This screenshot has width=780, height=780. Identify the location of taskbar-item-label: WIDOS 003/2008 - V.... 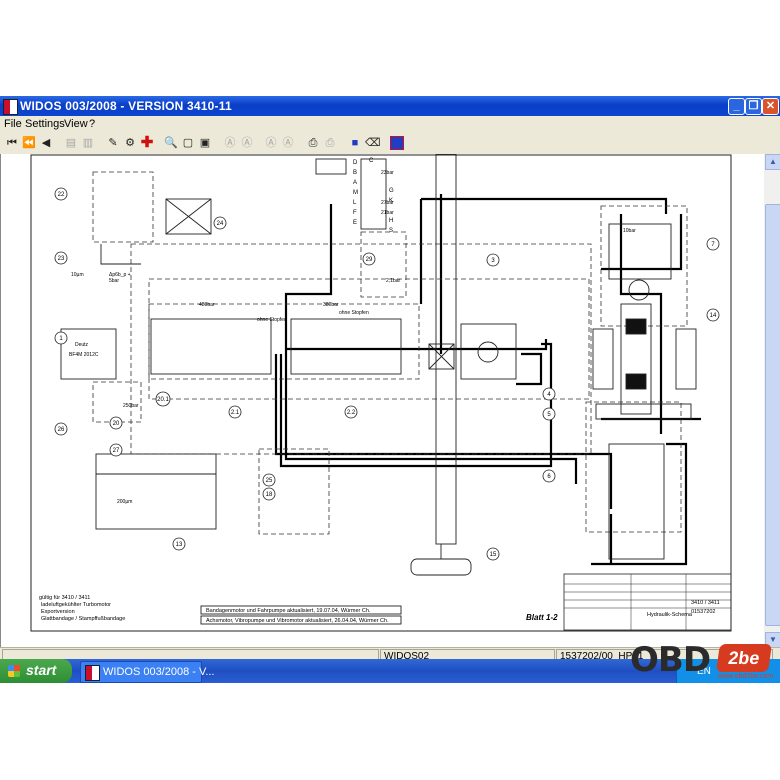
(159, 672).